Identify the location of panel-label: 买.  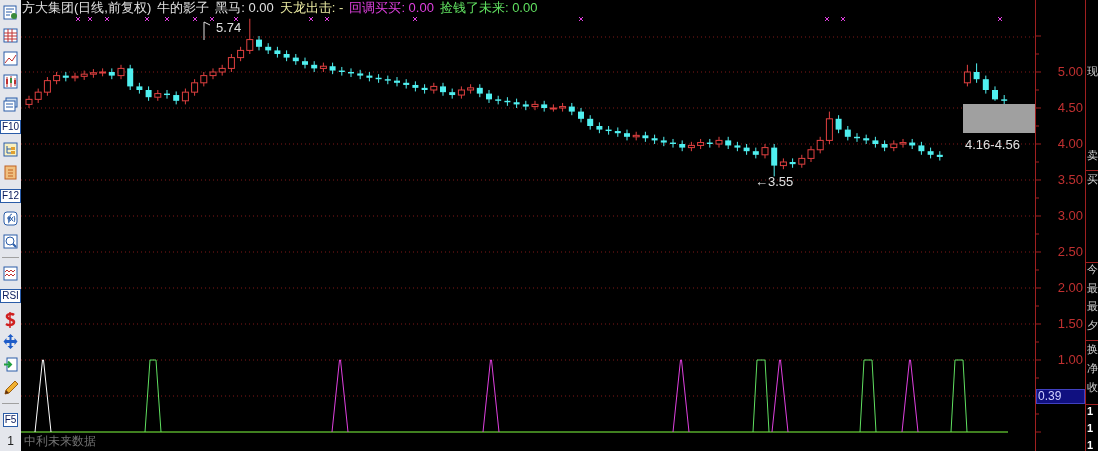
(1092, 179).